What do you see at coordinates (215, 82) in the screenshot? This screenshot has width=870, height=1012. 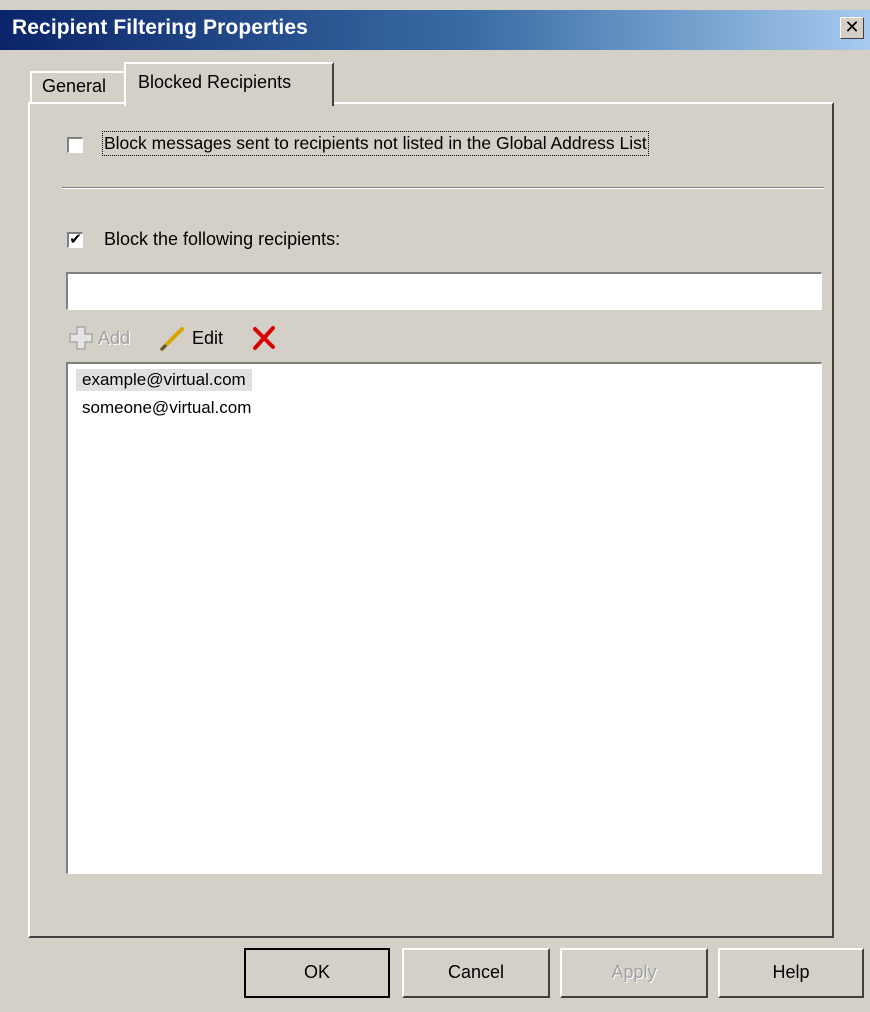 I see `tab-blocked-recipients-label: Blocked Recipients` at bounding box center [215, 82].